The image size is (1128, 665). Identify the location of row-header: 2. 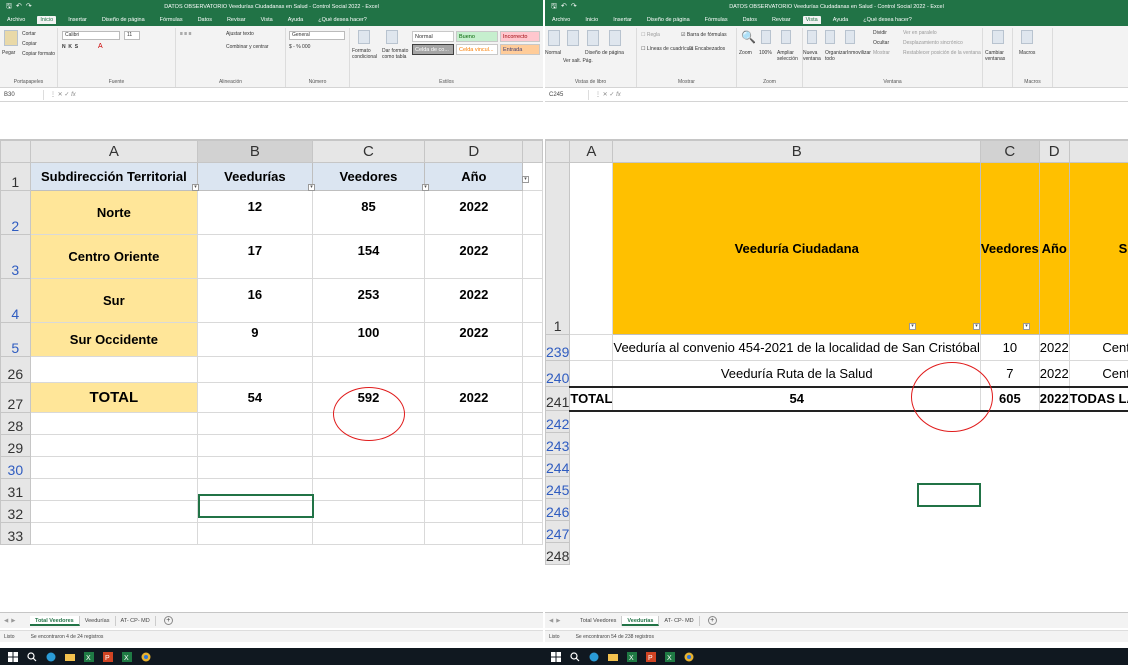
(15, 212).